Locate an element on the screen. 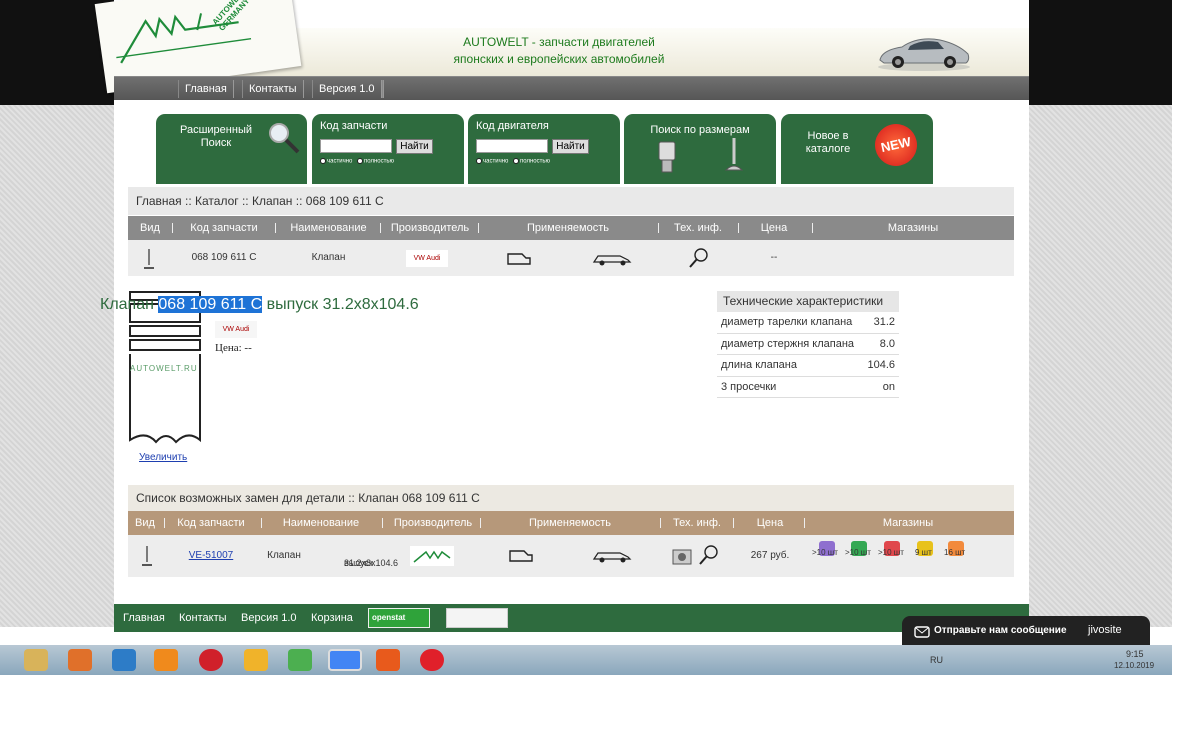 The image size is (1200, 750). spec-row: диаметр стержня клапана 8.0 is located at coordinates (808, 344).